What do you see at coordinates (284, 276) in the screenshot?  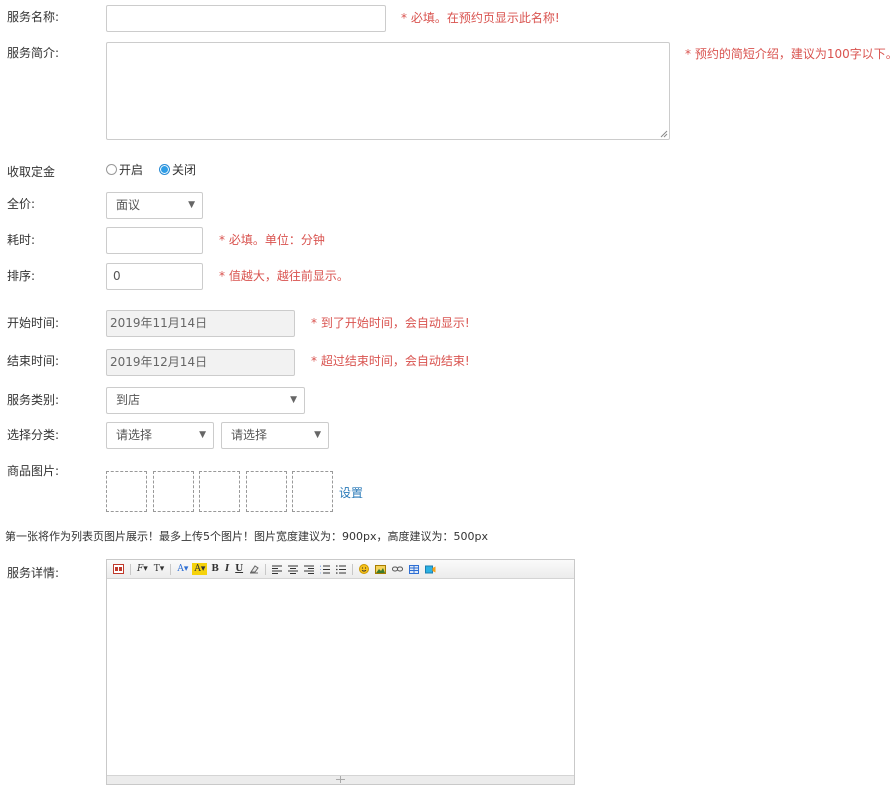 I see `sort-hint: * 值越大，越往前显示。` at bounding box center [284, 276].